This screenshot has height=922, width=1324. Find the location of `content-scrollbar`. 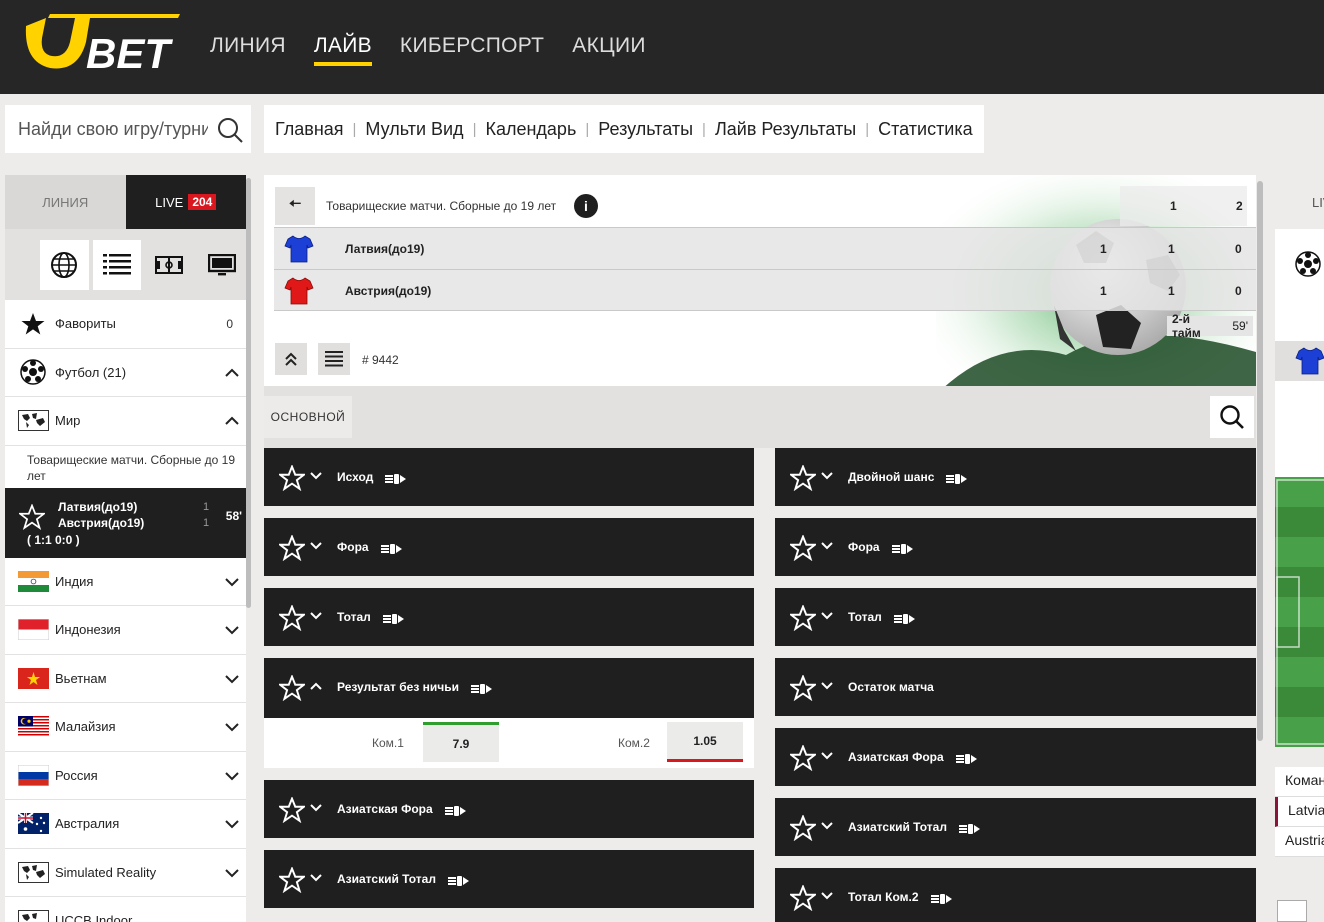

content-scrollbar is located at coordinates (1260, 461).